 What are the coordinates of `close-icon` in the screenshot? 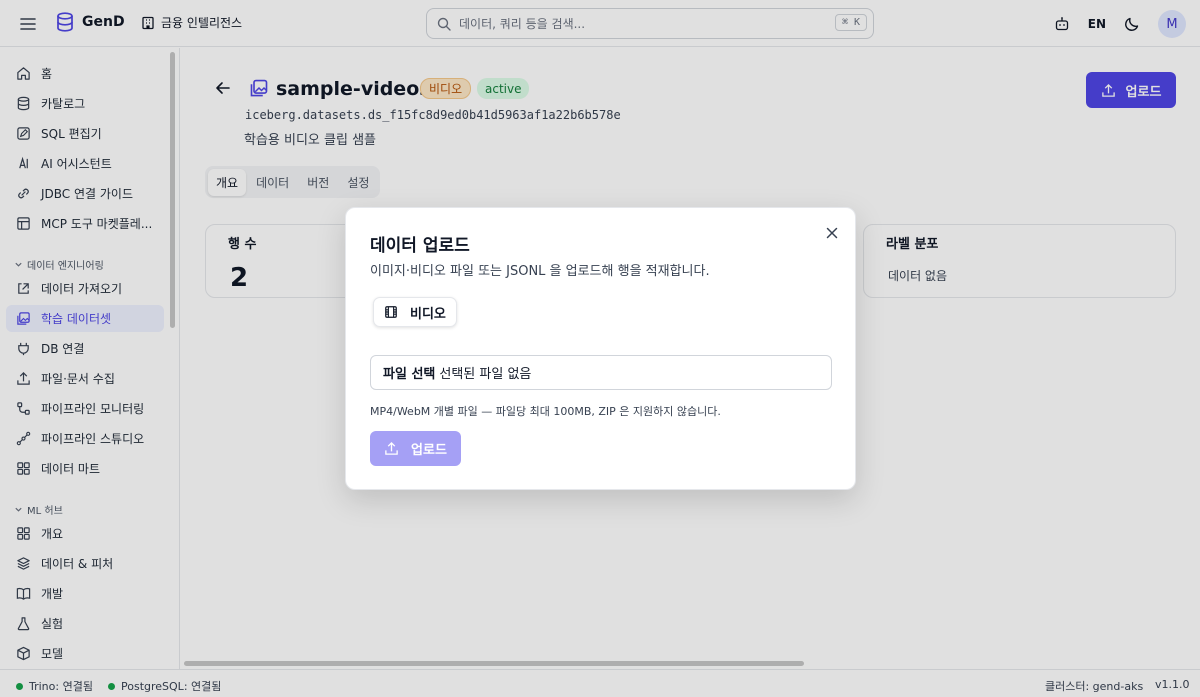 It's located at (832, 233).